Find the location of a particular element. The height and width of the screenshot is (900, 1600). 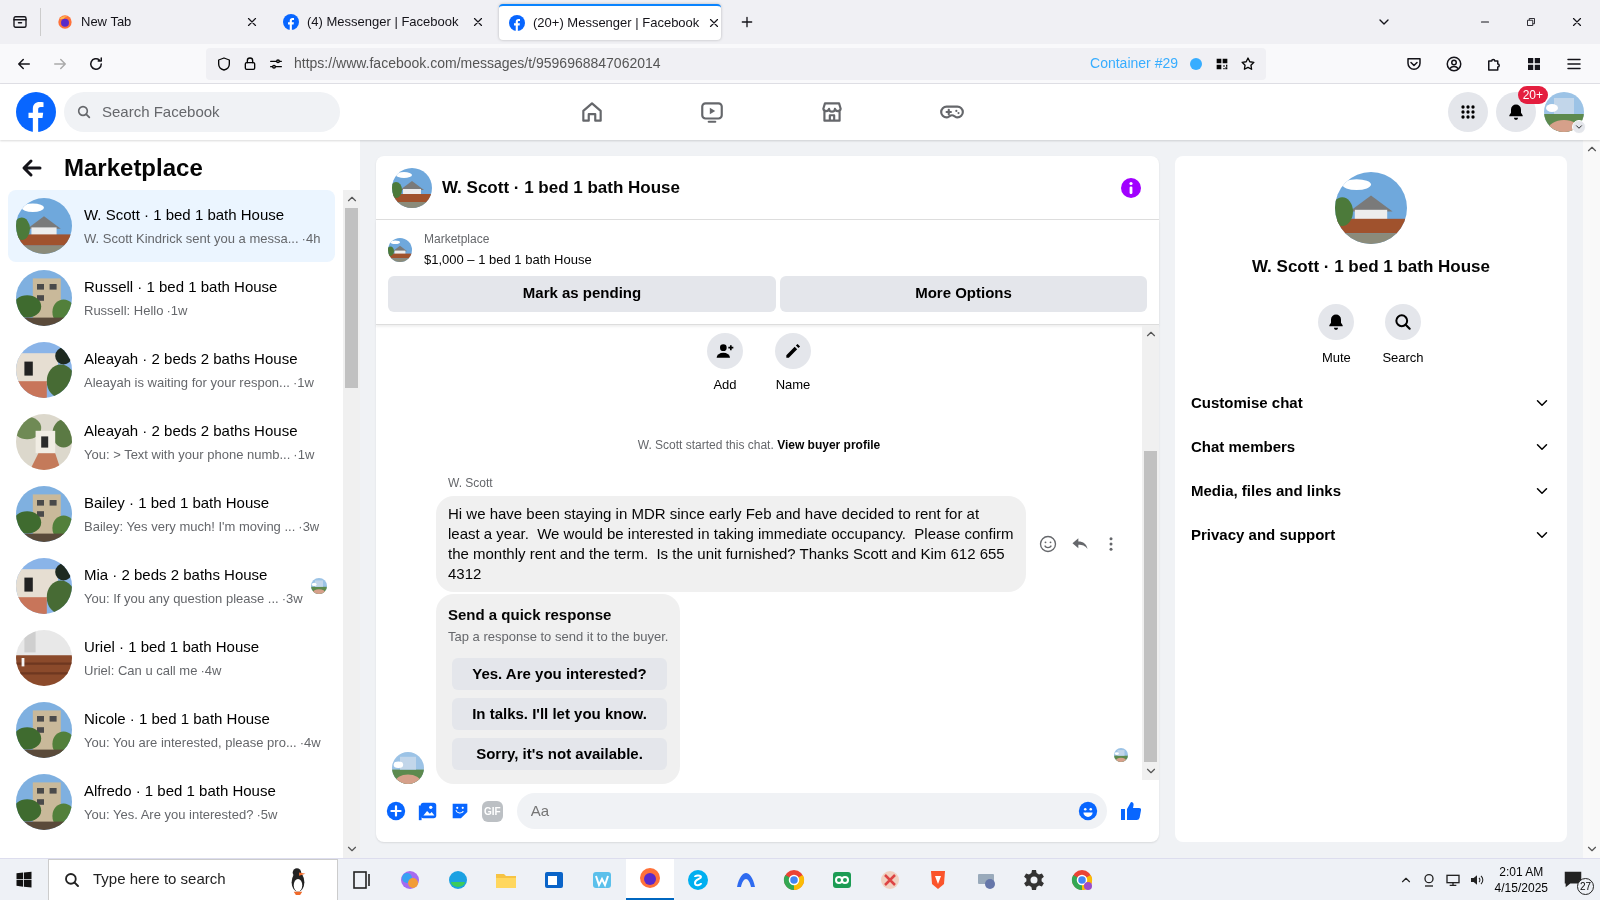

conversation-title: Alfredo · 1 bed 1 bath House is located at coordinates (180, 790).